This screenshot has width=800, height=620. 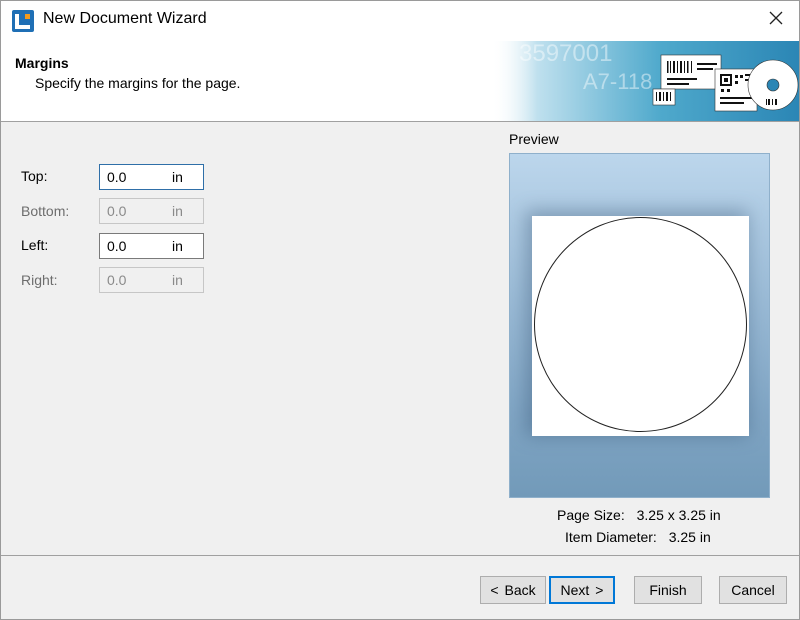 I want to click on app-logo-icon, so click(x=23, y=21).